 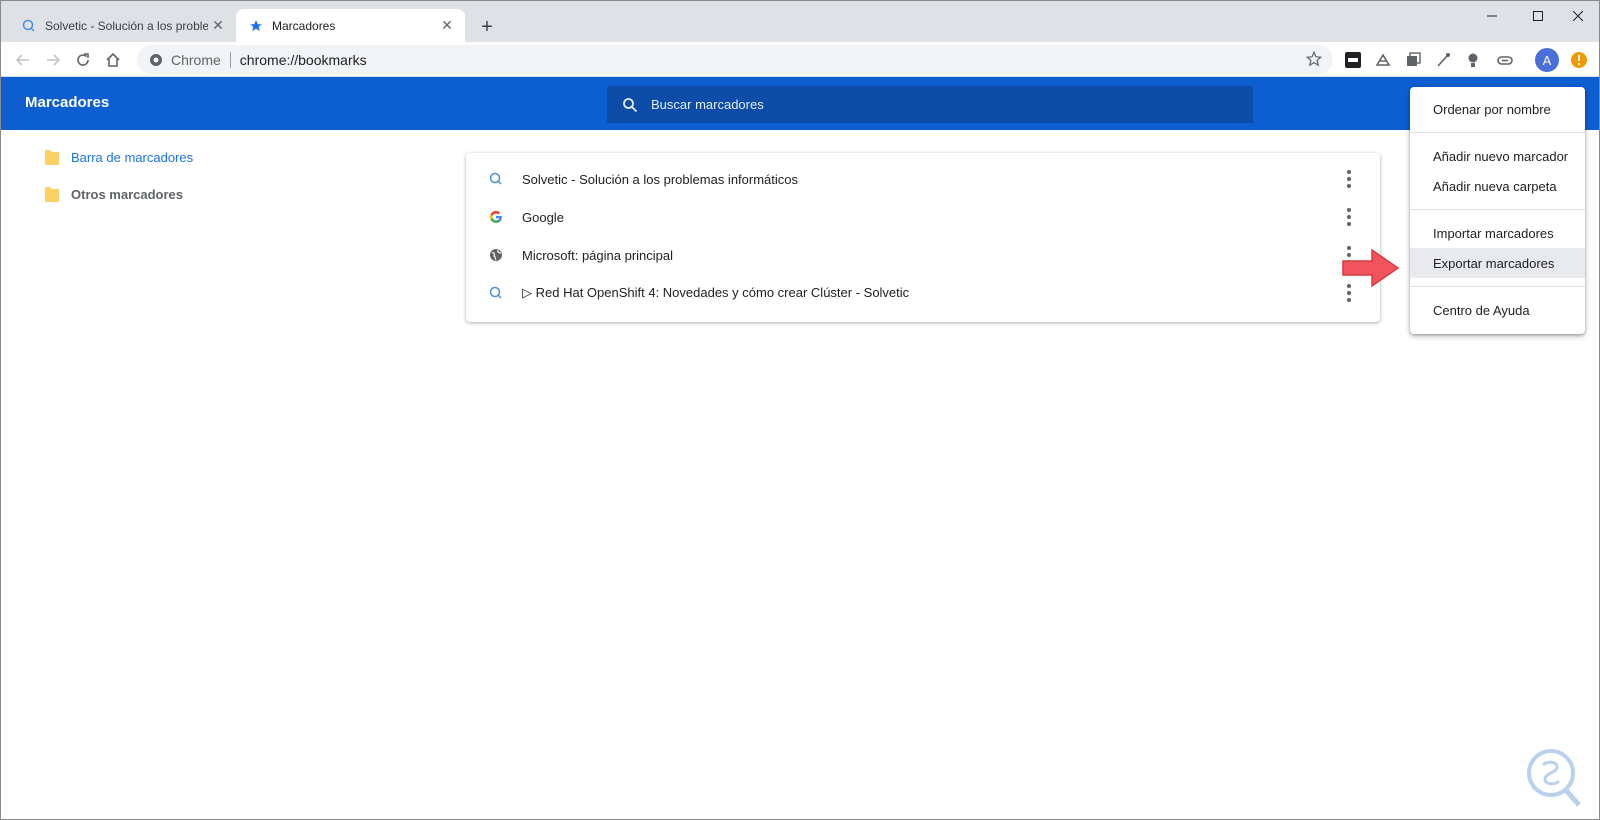 I want to click on tab-title: Marcadores, so click(x=304, y=25).